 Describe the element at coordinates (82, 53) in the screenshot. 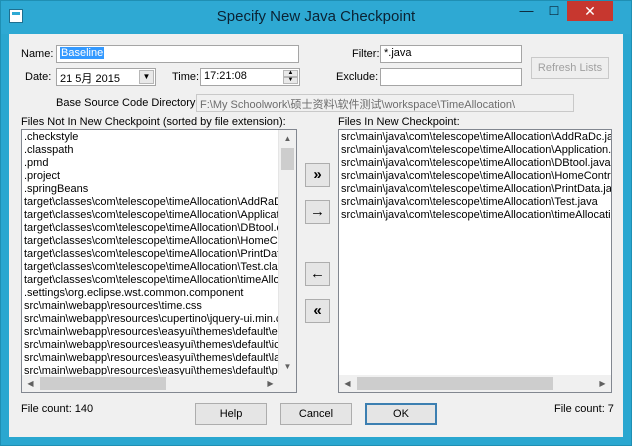

I see `name-value: Baseline` at that location.